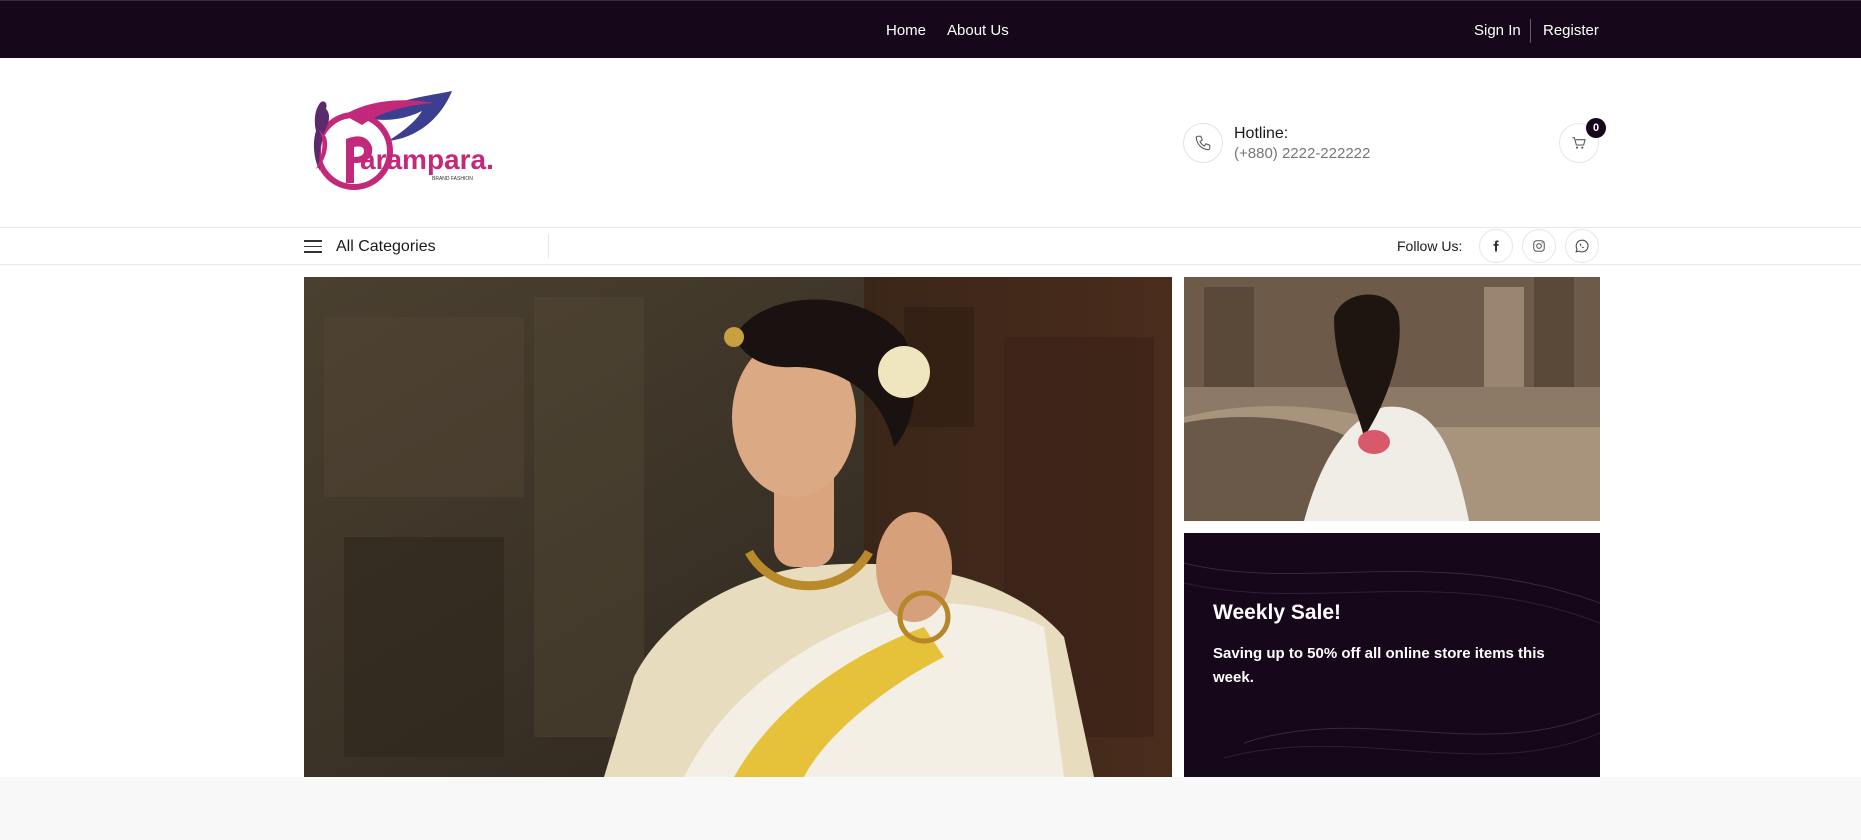  I want to click on promo-title: Weekly Sale!, so click(1277, 612).